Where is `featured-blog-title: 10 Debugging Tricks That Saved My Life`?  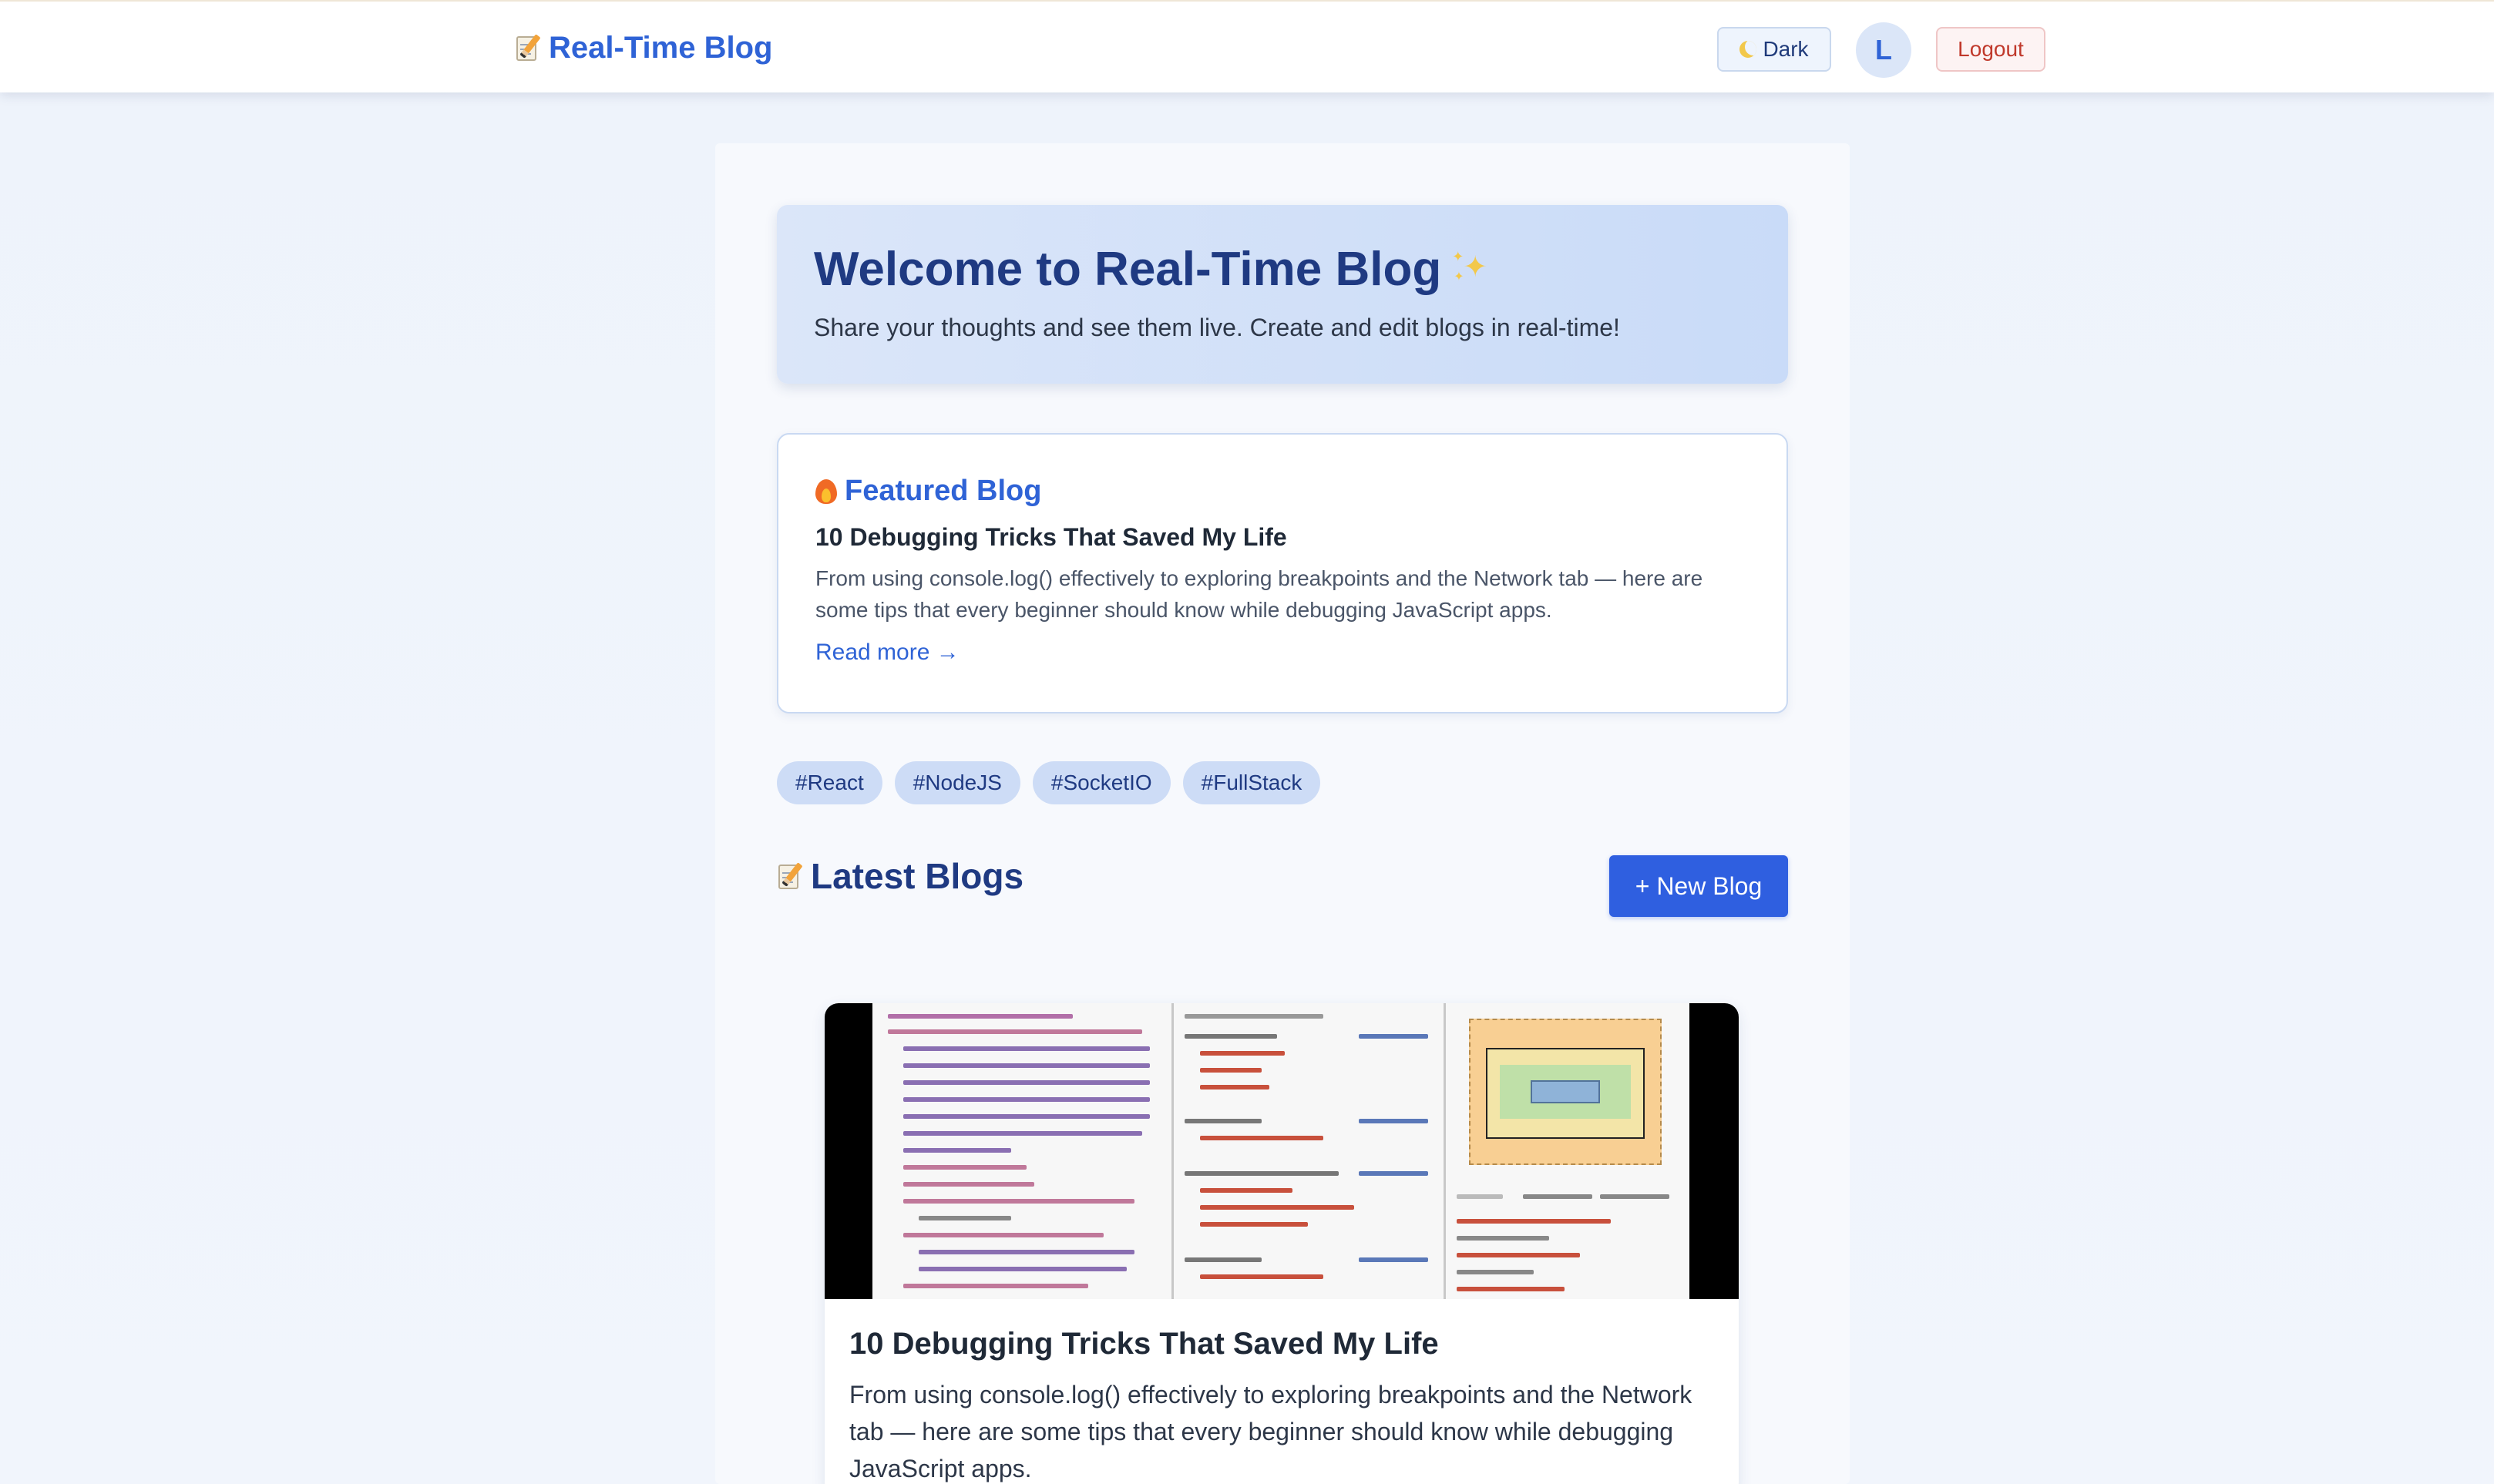 featured-blog-title: 10 Debugging Tricks That Saved My Life is located at coordinates (1051, 537).